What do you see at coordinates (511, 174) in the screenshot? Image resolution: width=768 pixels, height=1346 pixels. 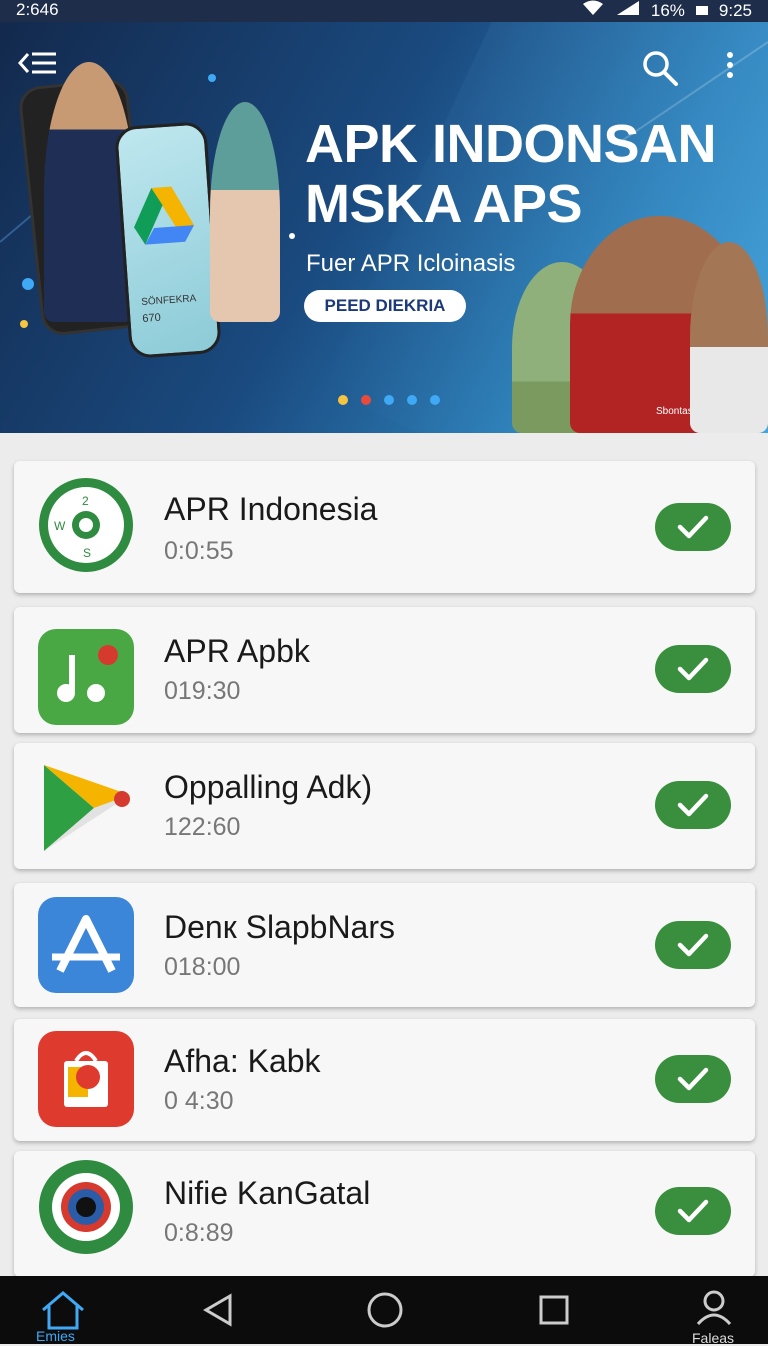 I see `banner-title: APK INDONSAN MSKA APS` at bounding box center [511, 174].